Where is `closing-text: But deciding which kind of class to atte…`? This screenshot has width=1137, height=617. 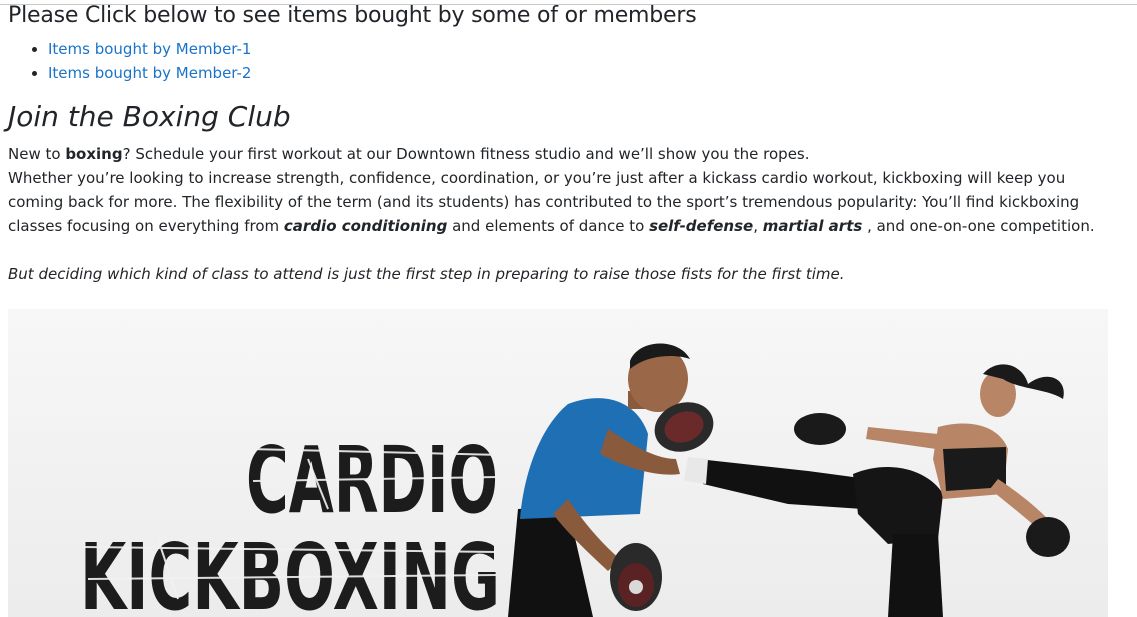 closing-text: But deciding which kind of class to atte… is located at coordinates (426, 274).